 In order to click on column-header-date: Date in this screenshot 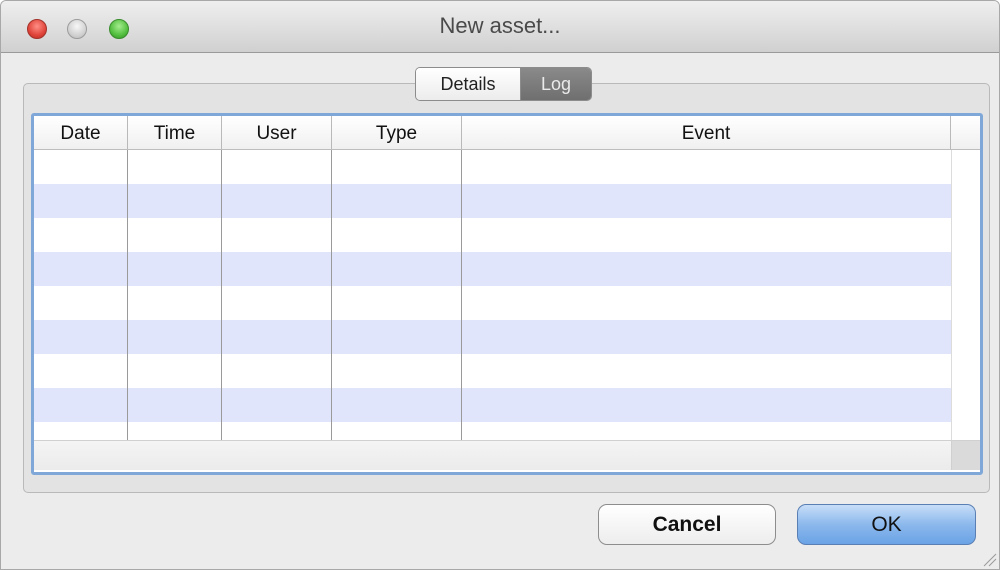, I will do `click(81, 132)`.